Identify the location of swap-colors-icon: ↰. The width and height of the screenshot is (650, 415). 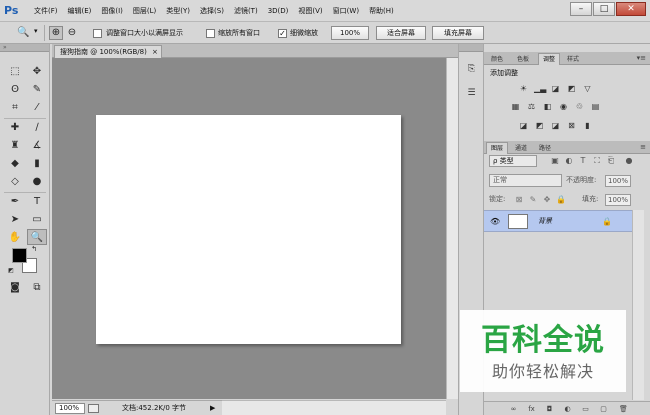
(34, 249).